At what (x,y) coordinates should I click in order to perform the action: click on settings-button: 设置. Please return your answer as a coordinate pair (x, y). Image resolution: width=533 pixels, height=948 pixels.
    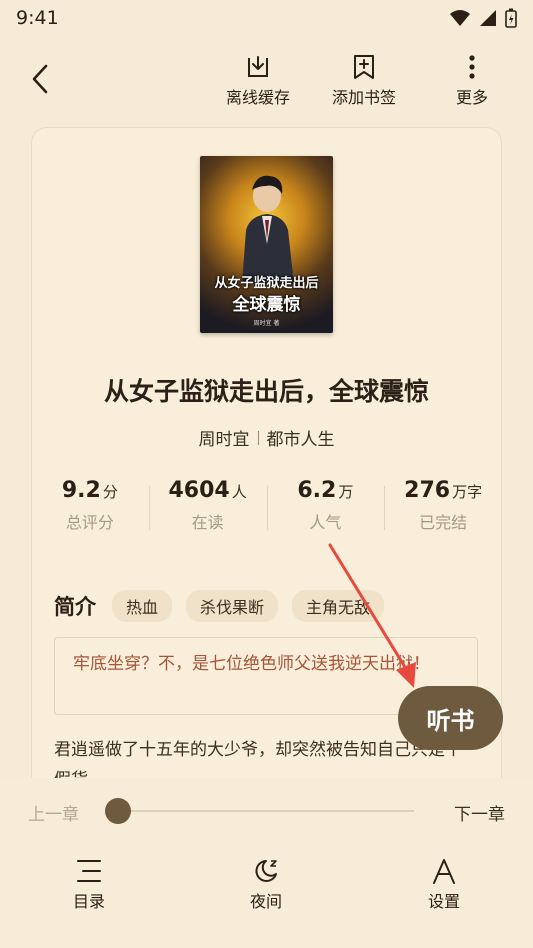
    Looking at the image, I should click on (444, 885).